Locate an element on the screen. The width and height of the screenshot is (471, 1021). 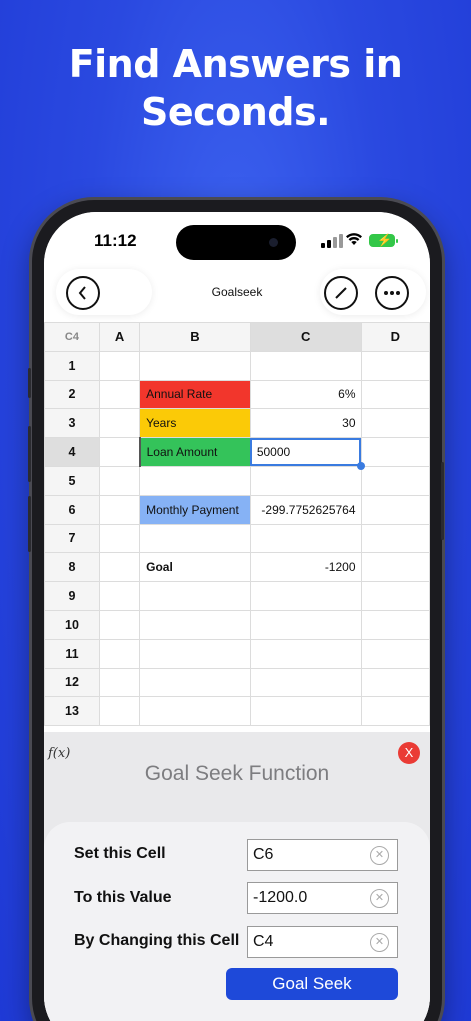
battery-icon: ⚡ is located at coordinates (383, 240).